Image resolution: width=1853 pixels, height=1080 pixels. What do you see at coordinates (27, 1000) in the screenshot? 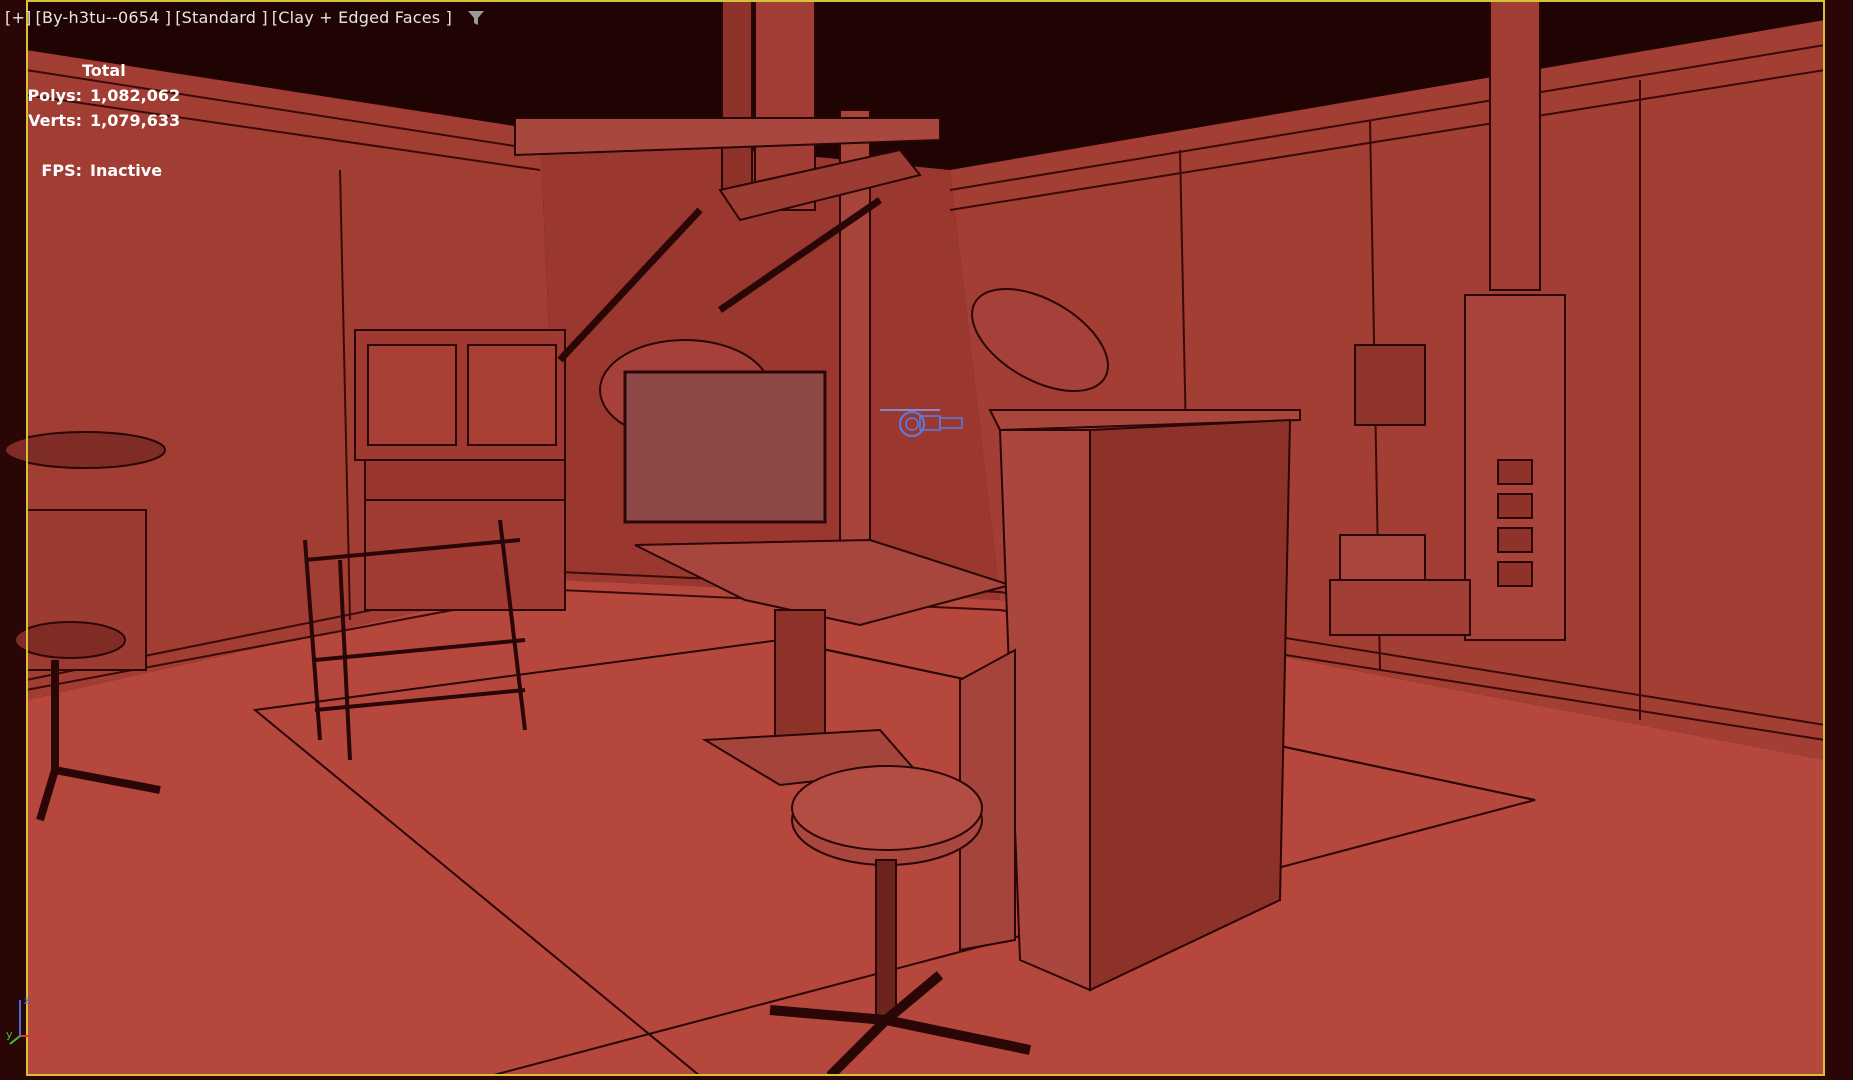
I see `axis-z-label: z` at bounding box center [27, 1000].